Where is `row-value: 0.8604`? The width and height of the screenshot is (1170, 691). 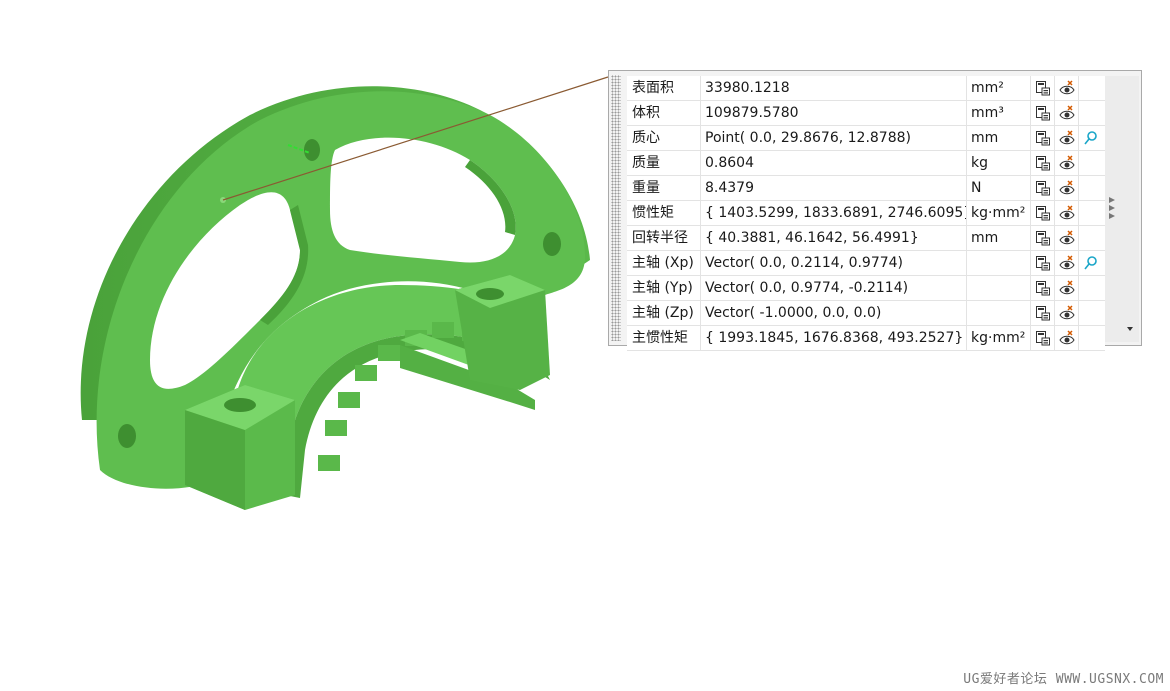
row-value: 0.8604 is located at coordinates (834, 163).